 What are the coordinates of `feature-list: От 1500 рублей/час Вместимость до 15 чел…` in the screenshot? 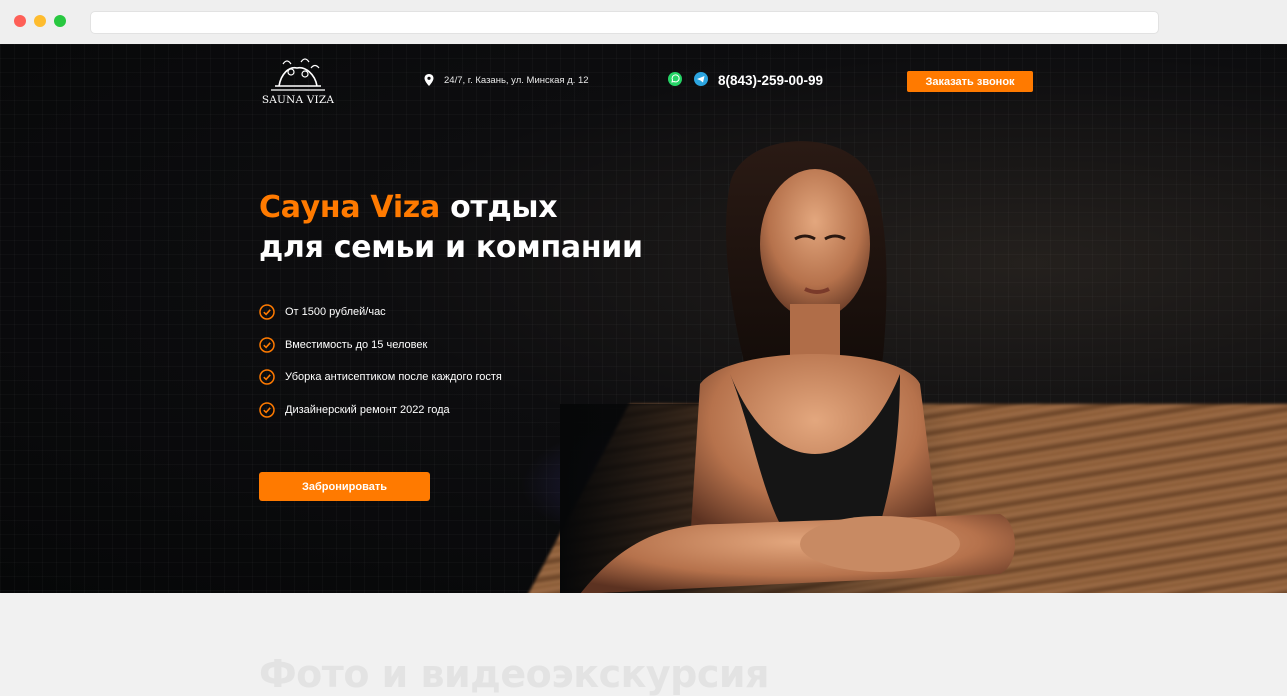 It's located at (380, 361).